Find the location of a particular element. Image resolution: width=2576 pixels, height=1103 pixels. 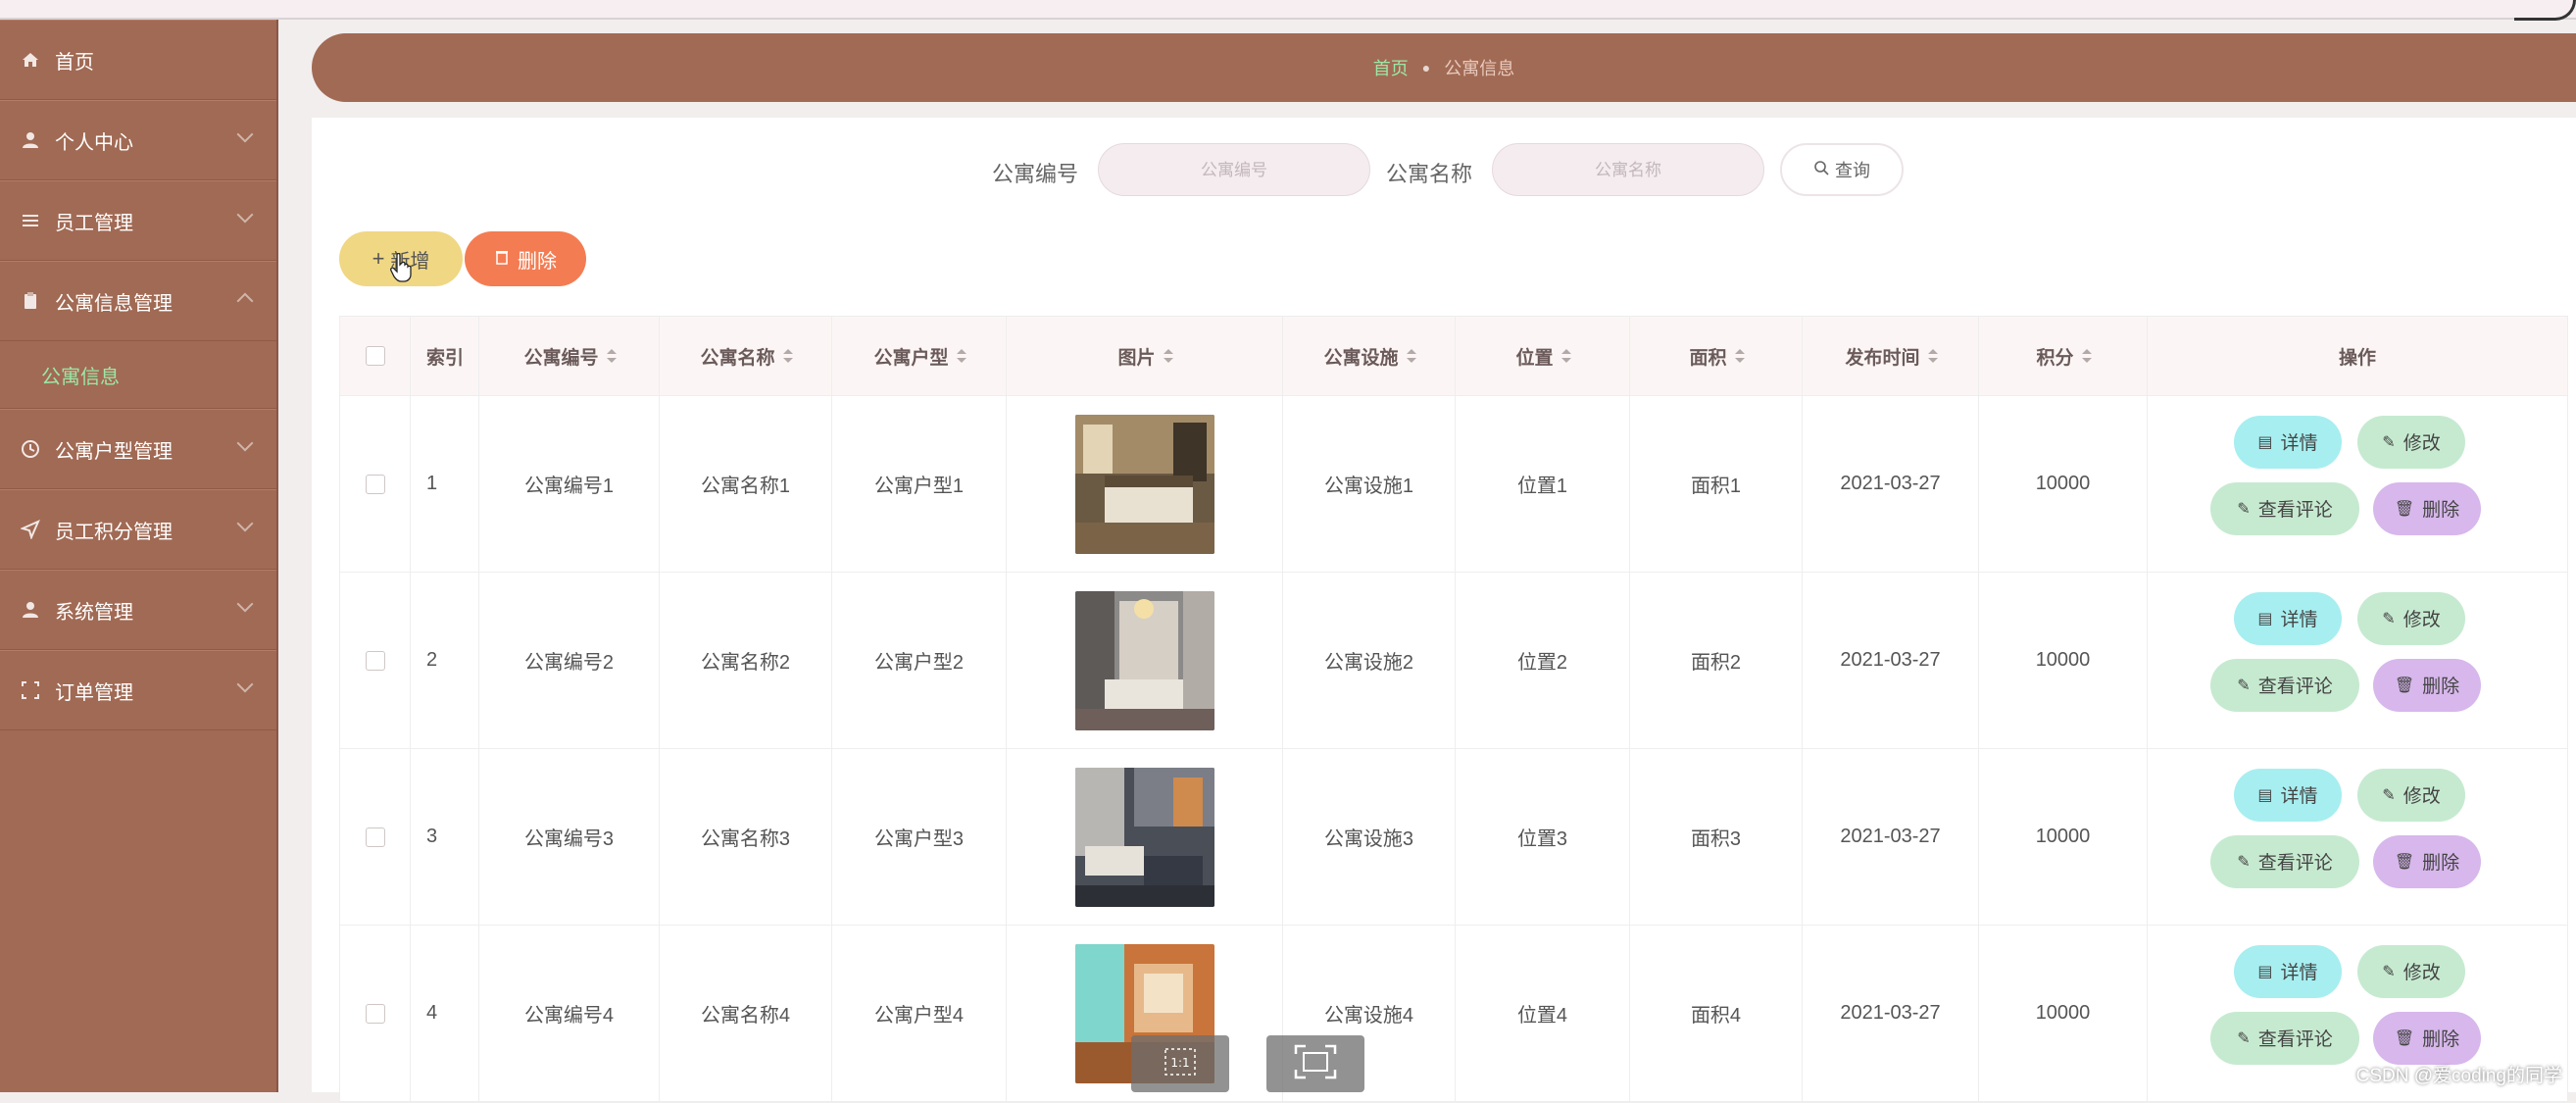

search-name-input: 公寓名称 is located at coordinates (1628, 169).